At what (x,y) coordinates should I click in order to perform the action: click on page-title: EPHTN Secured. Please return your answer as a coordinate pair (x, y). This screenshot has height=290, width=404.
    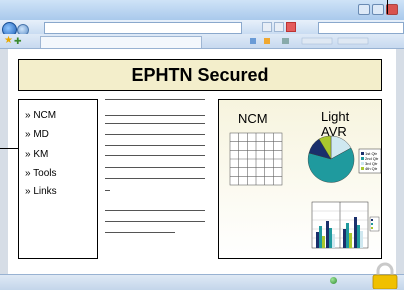
    Looking at the image, I should click on (200, 74).